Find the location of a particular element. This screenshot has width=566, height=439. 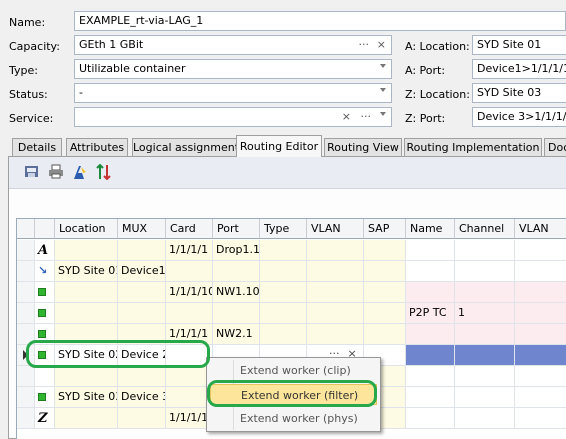

type-select: Utilizable container is located at coordinates (233, 69).